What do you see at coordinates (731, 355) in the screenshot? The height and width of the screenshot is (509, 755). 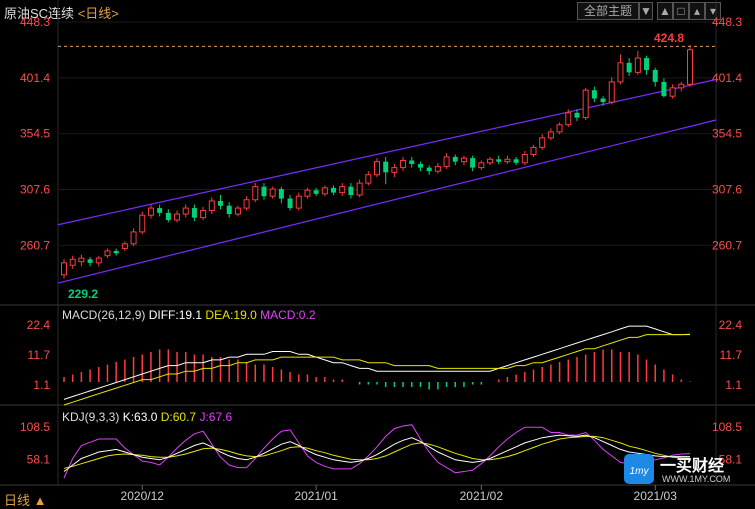 I see `macd-tick-label: 11.7` at bounding box center [731, 355].